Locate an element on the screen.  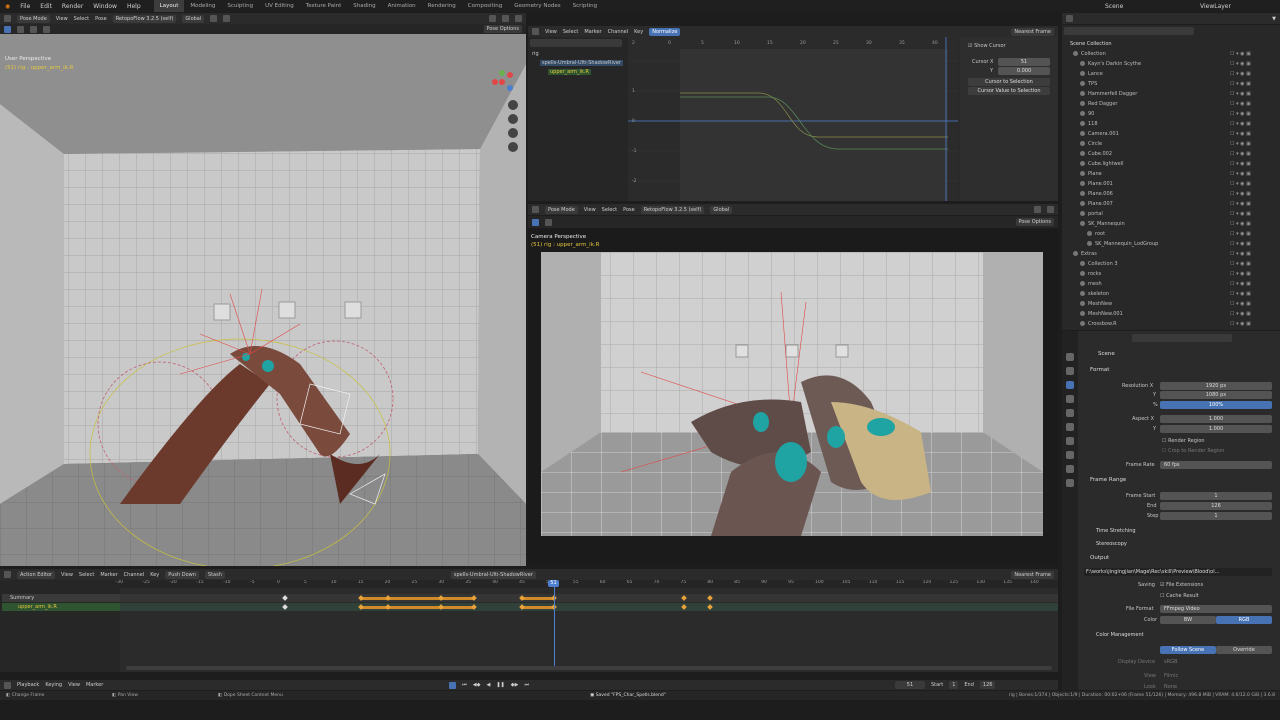
outliner-item: SK_Mannequin_LodGroup ☐ ▾ ◉ ▣ is located at coordinates (1171, 244).